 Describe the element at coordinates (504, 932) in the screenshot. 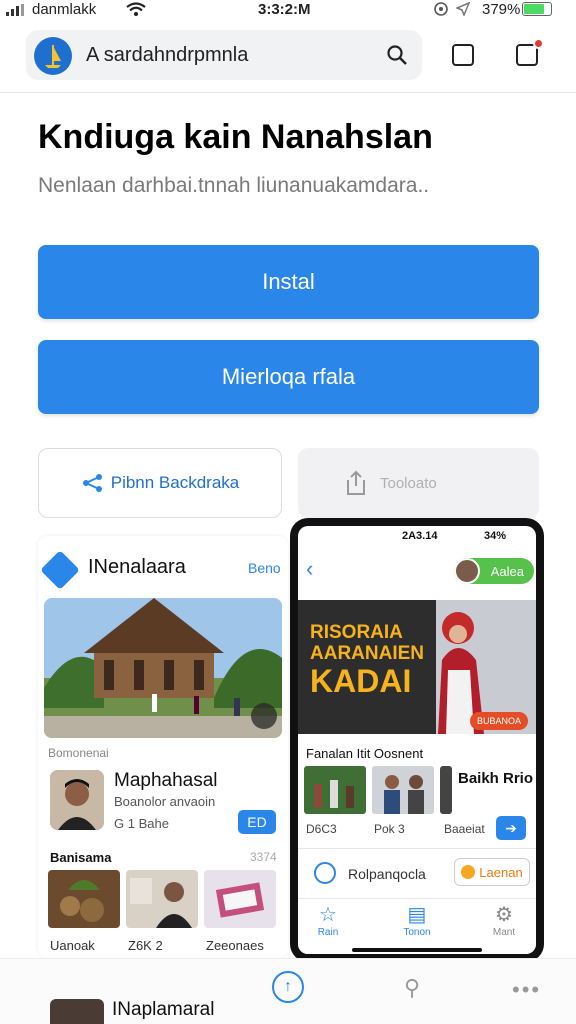

I see `phone-tab-label: Mant` at that location.